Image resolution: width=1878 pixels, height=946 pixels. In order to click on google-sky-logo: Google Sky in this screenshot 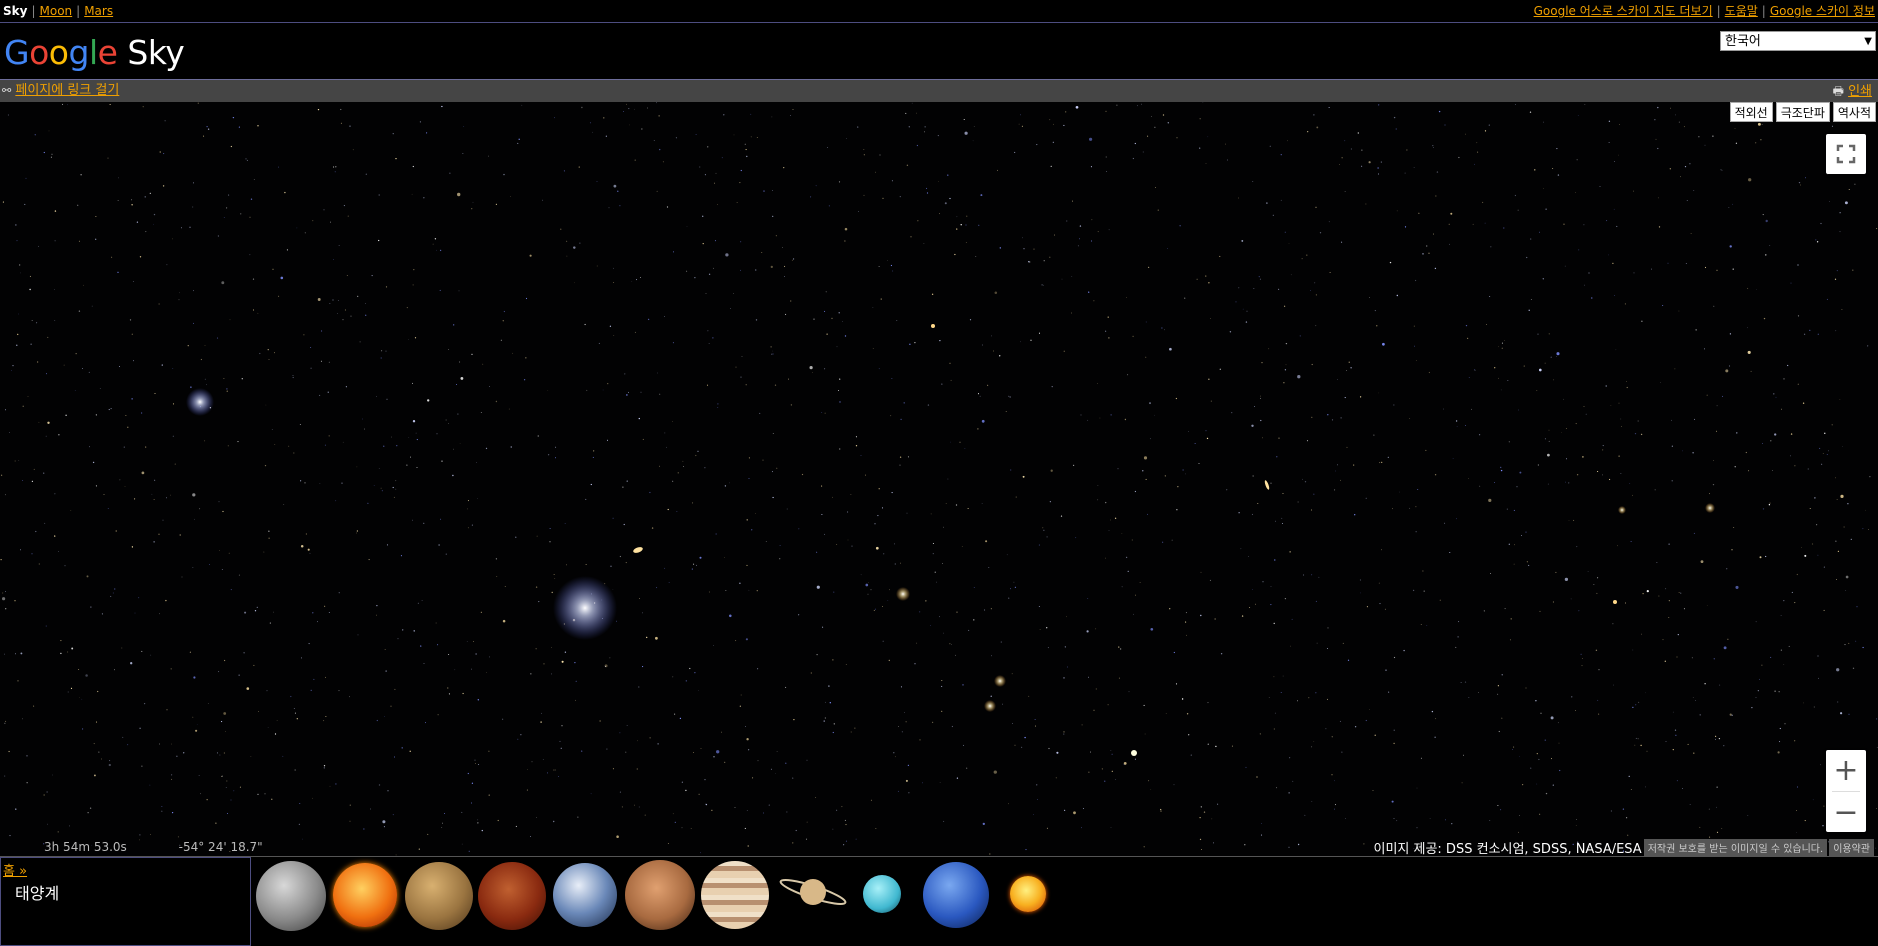, I will do `click(94, 52)`.